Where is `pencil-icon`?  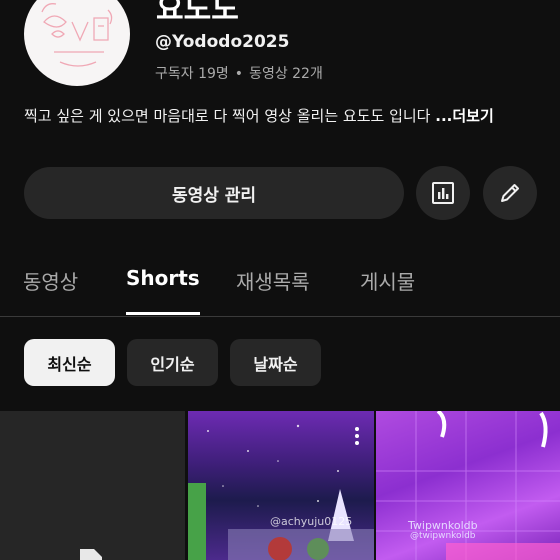
pencil-icon is located at coordinates (510, 193).